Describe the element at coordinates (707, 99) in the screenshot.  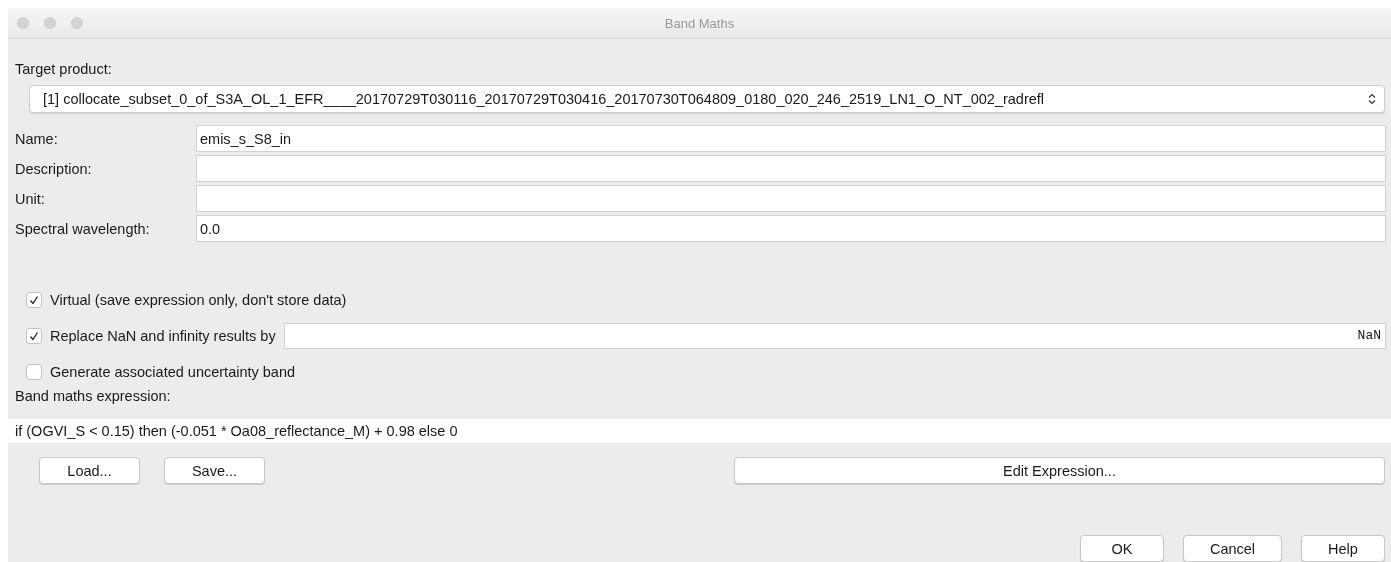
I see `target-product-dropdown: [1] collocate_subset_0_of_S3A_OL_1_EFR____20170729T030116_20170729T030416_20170730T064809_0180_020_246_2519_LN1_O_NT_002_radrefl` at that location.